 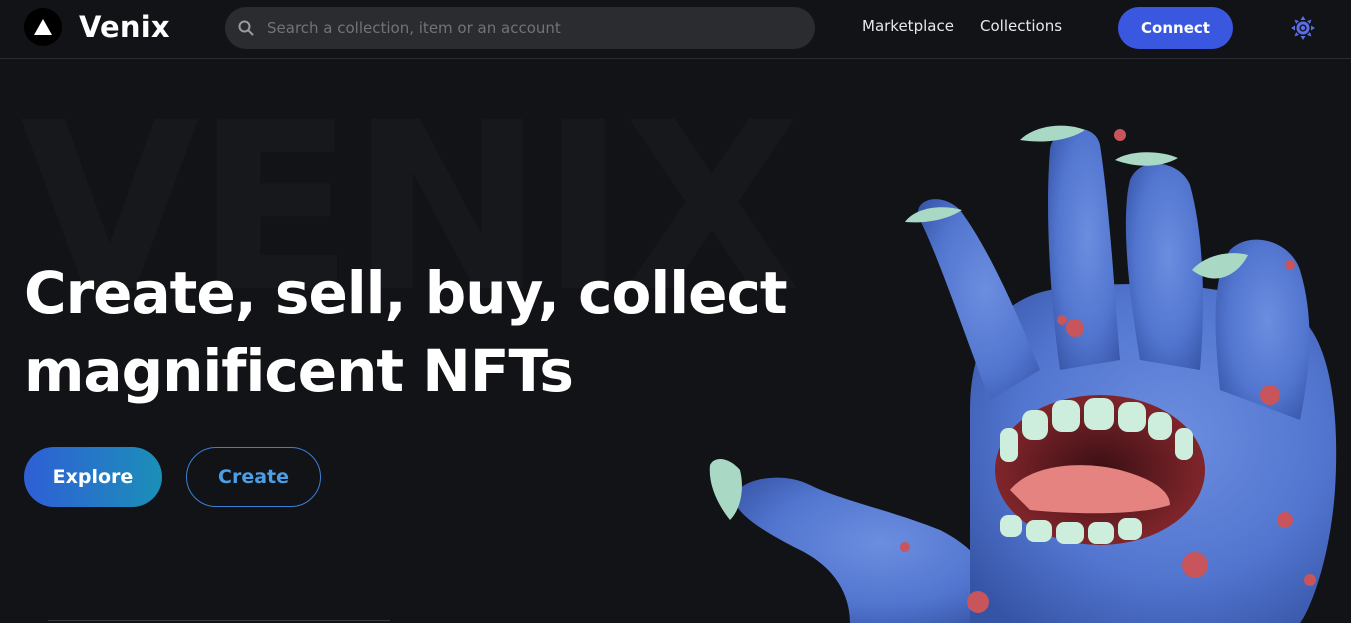 What do you see at coordinates (406, 293) in the screenshot?
I see `hero-title-line-1: Create, sell, buy, collect` at bounding box center [406, 293].